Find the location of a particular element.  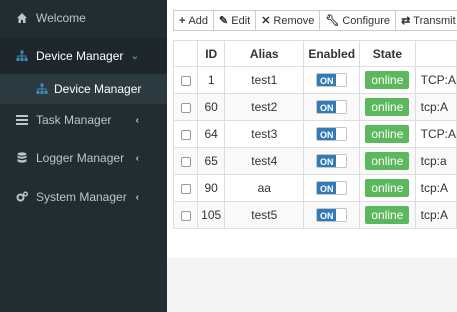

table-row: 65 test4 ON online tcp:a is located at coordinates (314, 161).